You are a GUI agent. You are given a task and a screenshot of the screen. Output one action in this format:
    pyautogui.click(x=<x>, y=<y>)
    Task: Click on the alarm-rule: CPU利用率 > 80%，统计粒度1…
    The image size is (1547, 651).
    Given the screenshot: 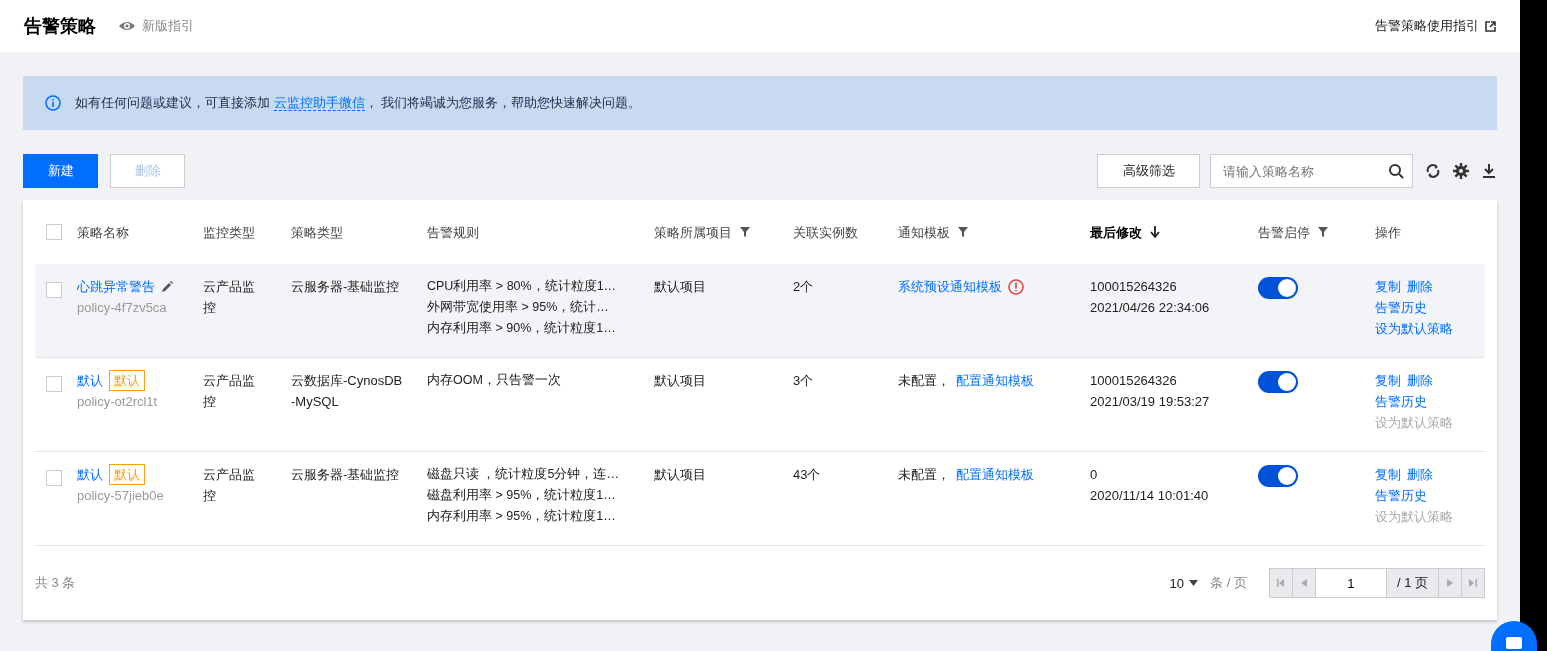 What is the action you would take?
    pyautogui.click(x=522, y=286)
    